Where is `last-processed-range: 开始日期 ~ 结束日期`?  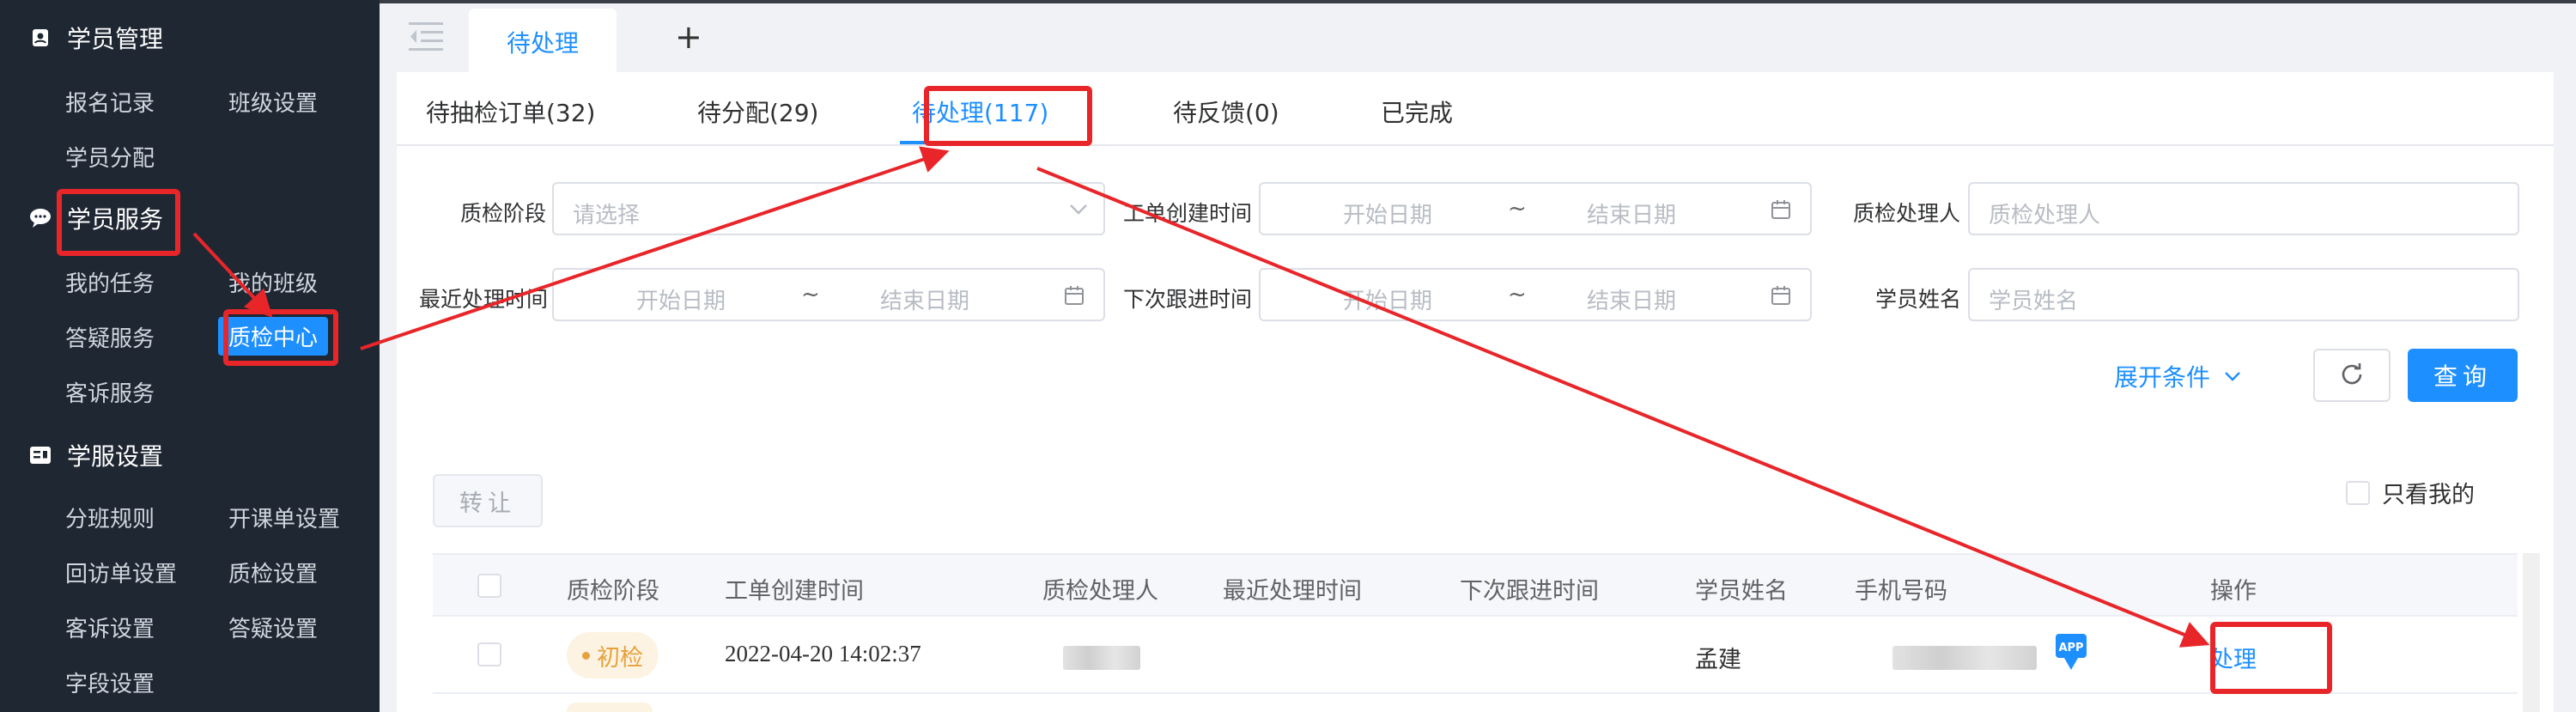 last-processed-range: 开始日期 ~ 结束日期 is located at coordinates (828, 294).